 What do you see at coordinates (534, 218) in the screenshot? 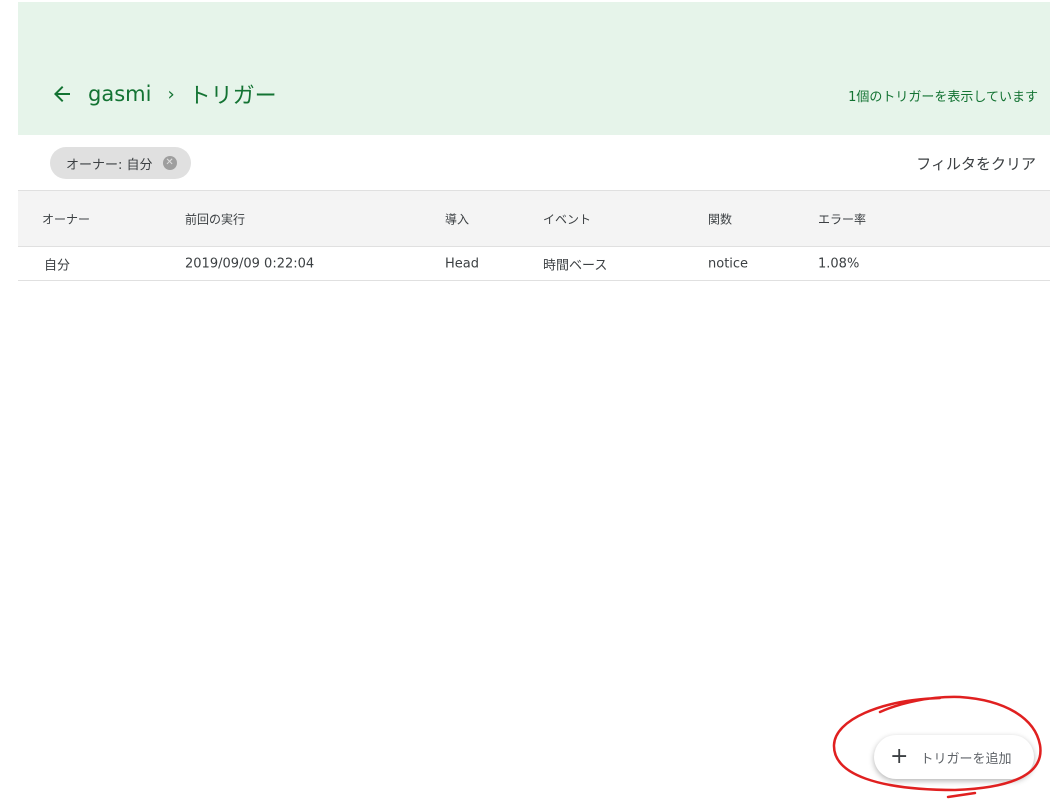
I see `table-header: オーナー 前回の実行 導入 イベント 関数 エラー率` at bounding box center [534, 218].